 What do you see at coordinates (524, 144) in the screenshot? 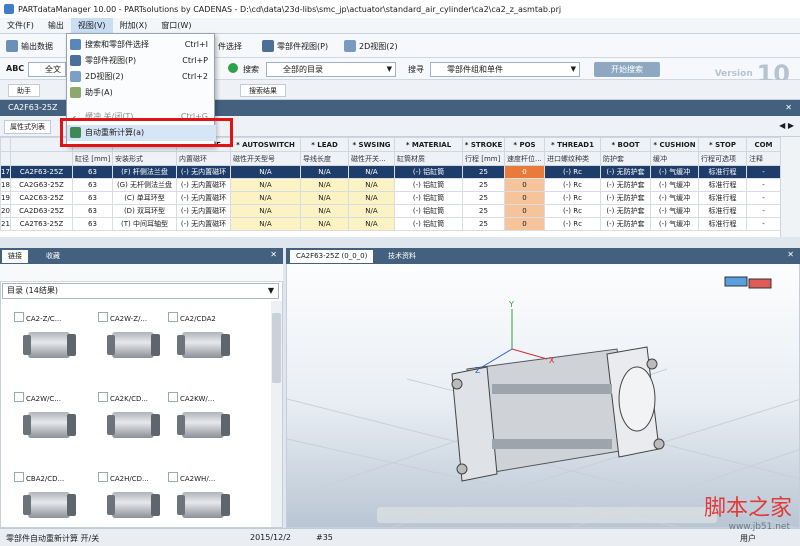
I see `col-header: * POS` at bounding box center [524, 144].